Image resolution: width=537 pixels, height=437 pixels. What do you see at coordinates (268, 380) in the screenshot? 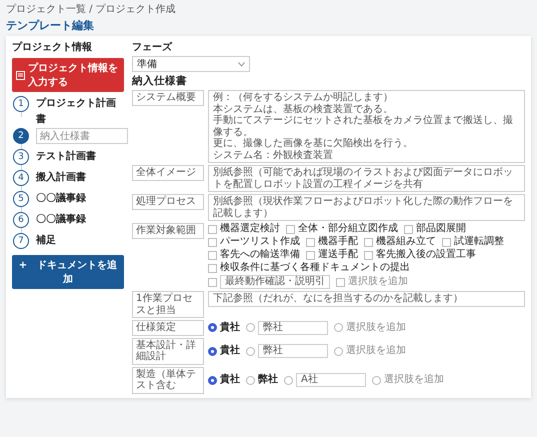
I see `option-label: 弊社` at bounding box center [268, 380].